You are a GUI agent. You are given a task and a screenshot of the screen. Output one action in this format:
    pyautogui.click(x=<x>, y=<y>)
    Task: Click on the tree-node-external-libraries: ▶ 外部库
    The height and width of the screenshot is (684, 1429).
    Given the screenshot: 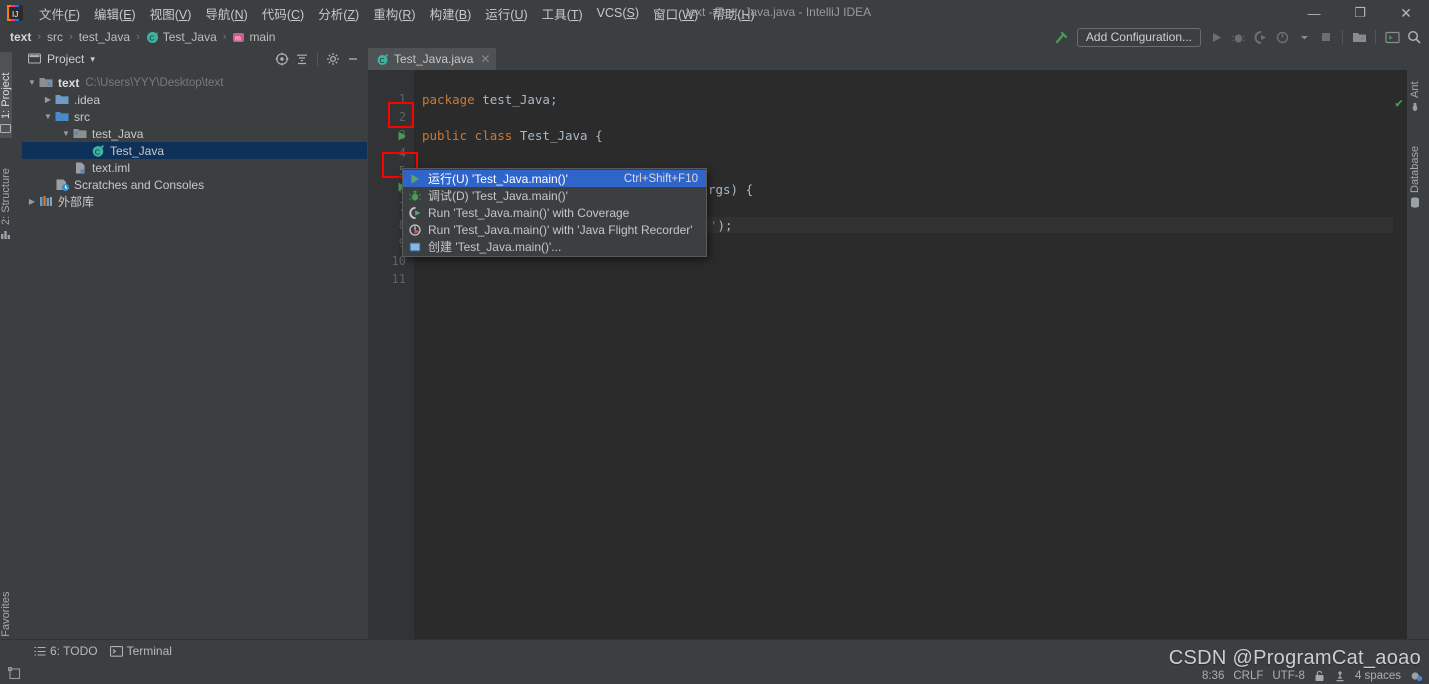 What is the action you would take?
    pyautogui.click(x=194, y=201)
    